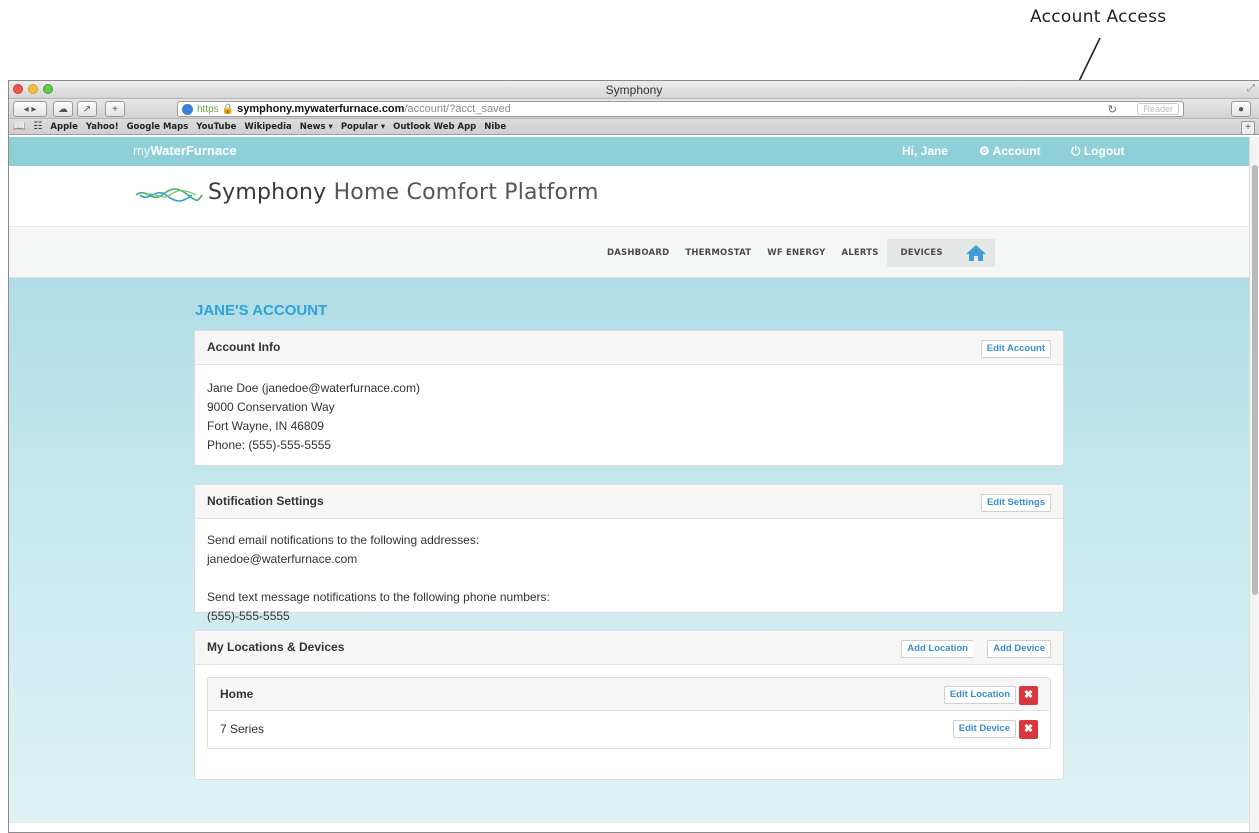  I want to click on device-name: 7 Series, so click(242, 729).